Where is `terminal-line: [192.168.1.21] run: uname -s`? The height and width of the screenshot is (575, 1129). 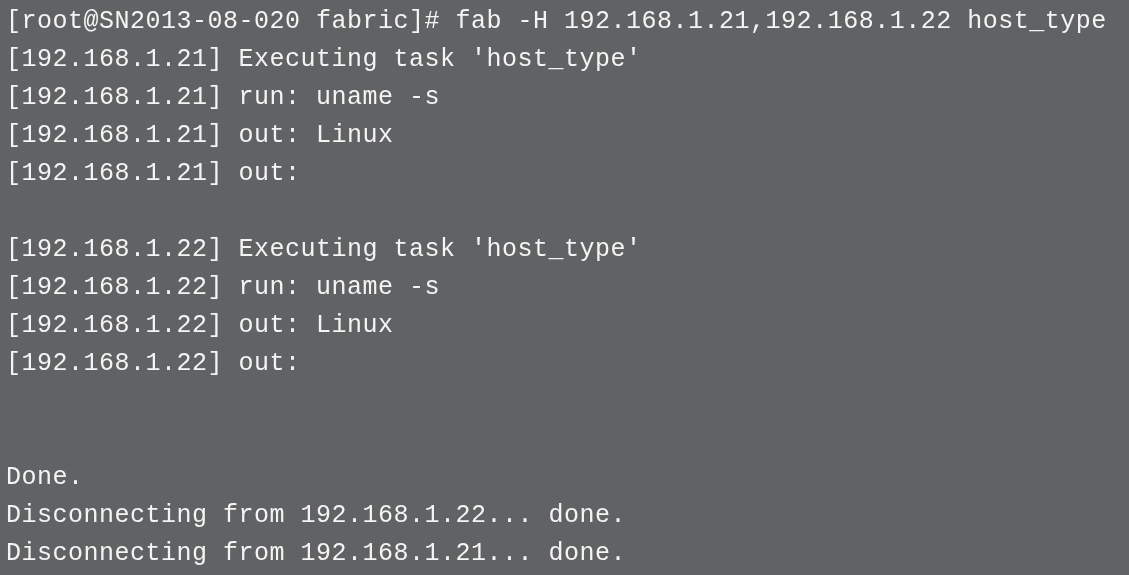 terminal-line: [192.168.1.21] run: uname -s is located at coordinates (224, 98).